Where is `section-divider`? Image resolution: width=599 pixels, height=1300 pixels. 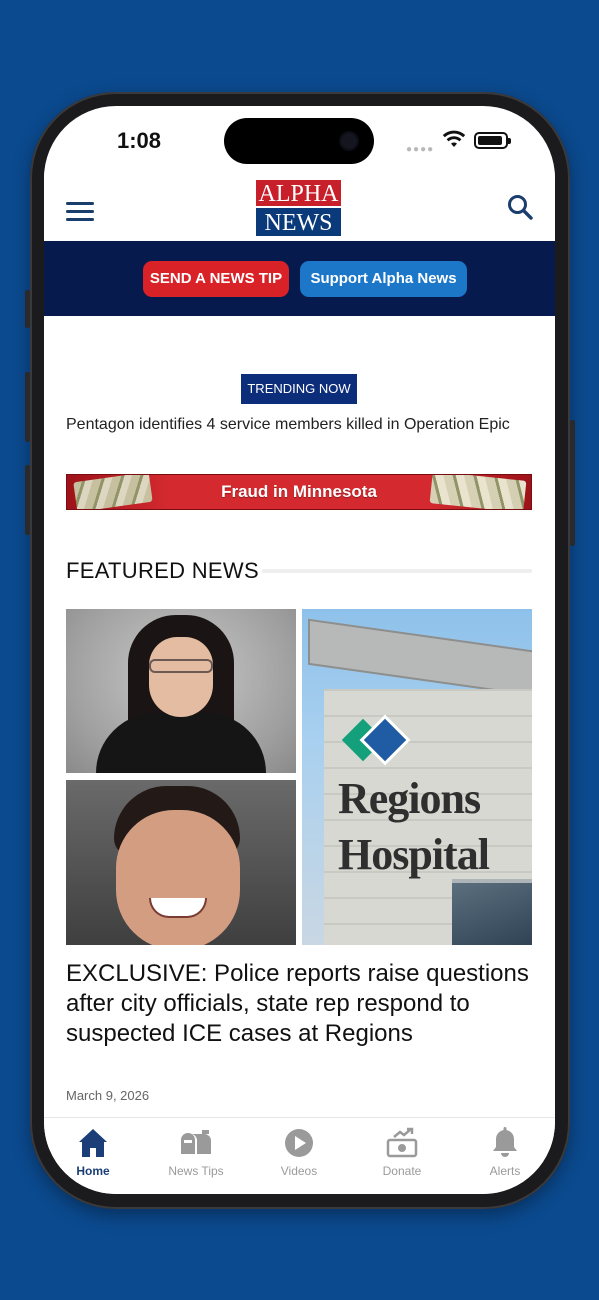
section-divider is located at coordinates (397, 571).